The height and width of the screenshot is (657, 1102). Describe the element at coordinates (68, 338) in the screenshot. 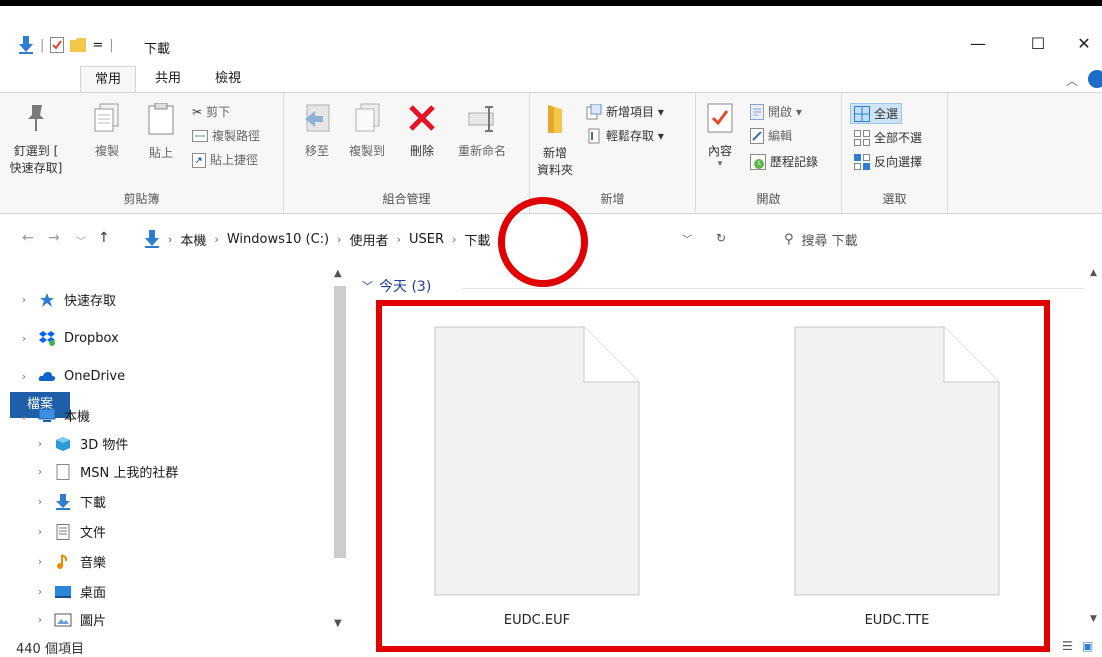

I see `nav-item-dropbox: › Dropbox` at that location.